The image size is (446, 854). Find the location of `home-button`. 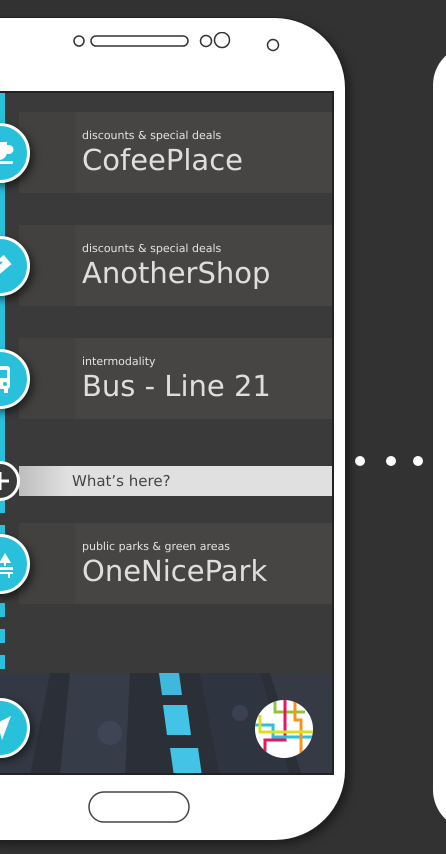

home-button is located at coordinates (139, 807).